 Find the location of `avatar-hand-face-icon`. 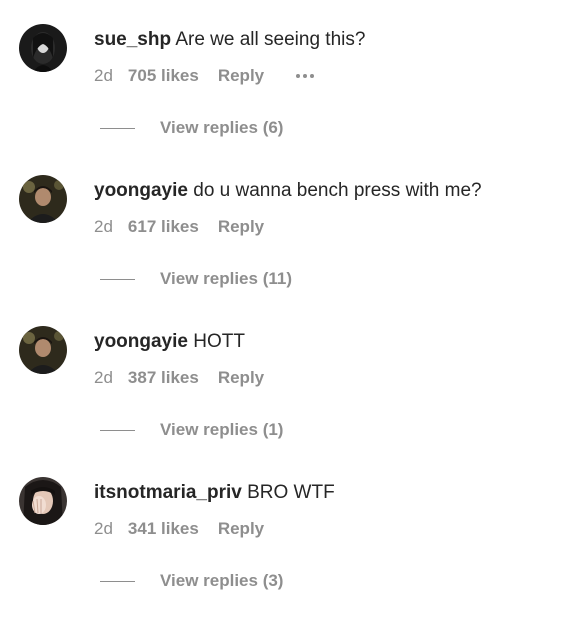

avatar-hand-face-icon is located at coordinates (43, 501).